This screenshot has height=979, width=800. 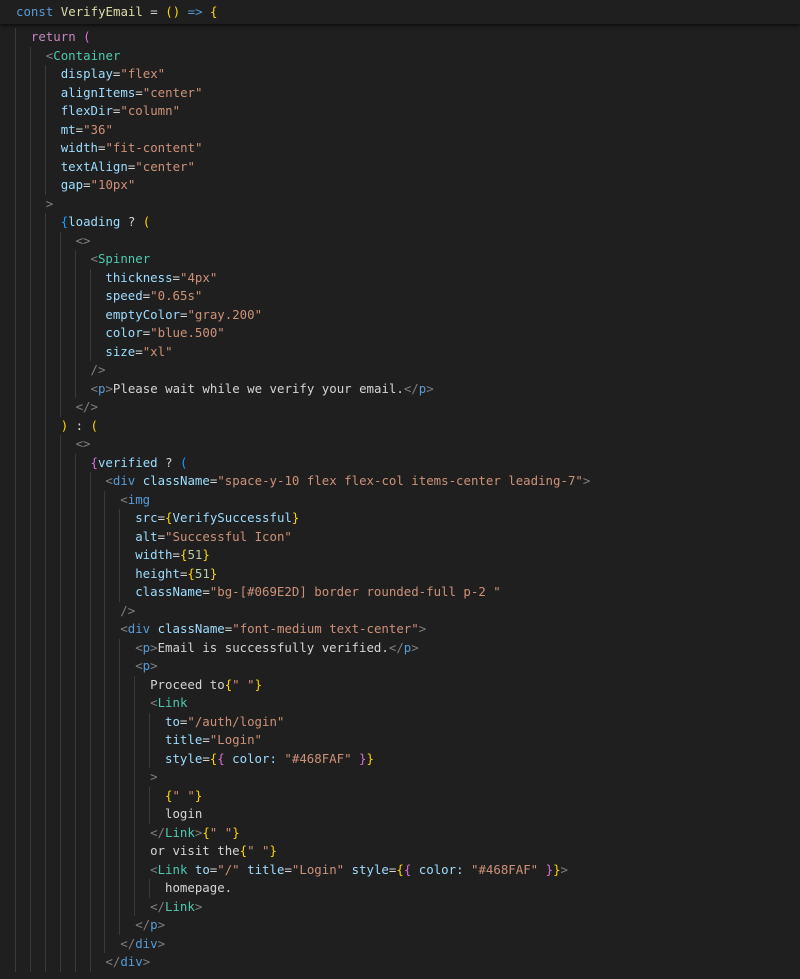 What do you see at coordinates (400, 518) in the screenshot?
I see `code-line: src={VerifySuccessful}` at bounding box center [400, 518].